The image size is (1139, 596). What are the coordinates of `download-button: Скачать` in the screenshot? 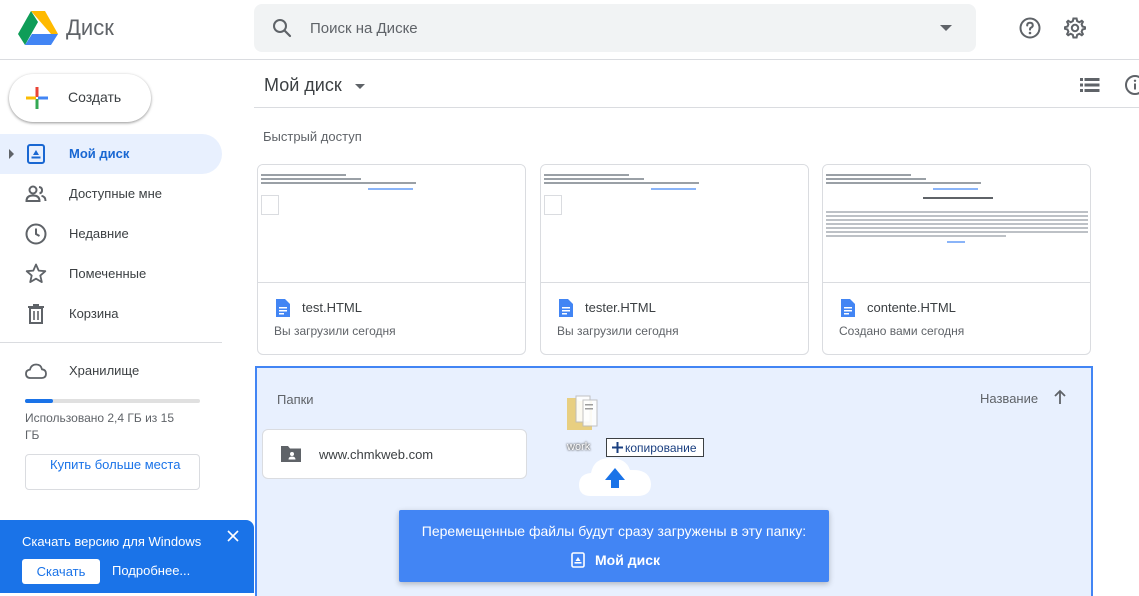 It's located at (61, 571).